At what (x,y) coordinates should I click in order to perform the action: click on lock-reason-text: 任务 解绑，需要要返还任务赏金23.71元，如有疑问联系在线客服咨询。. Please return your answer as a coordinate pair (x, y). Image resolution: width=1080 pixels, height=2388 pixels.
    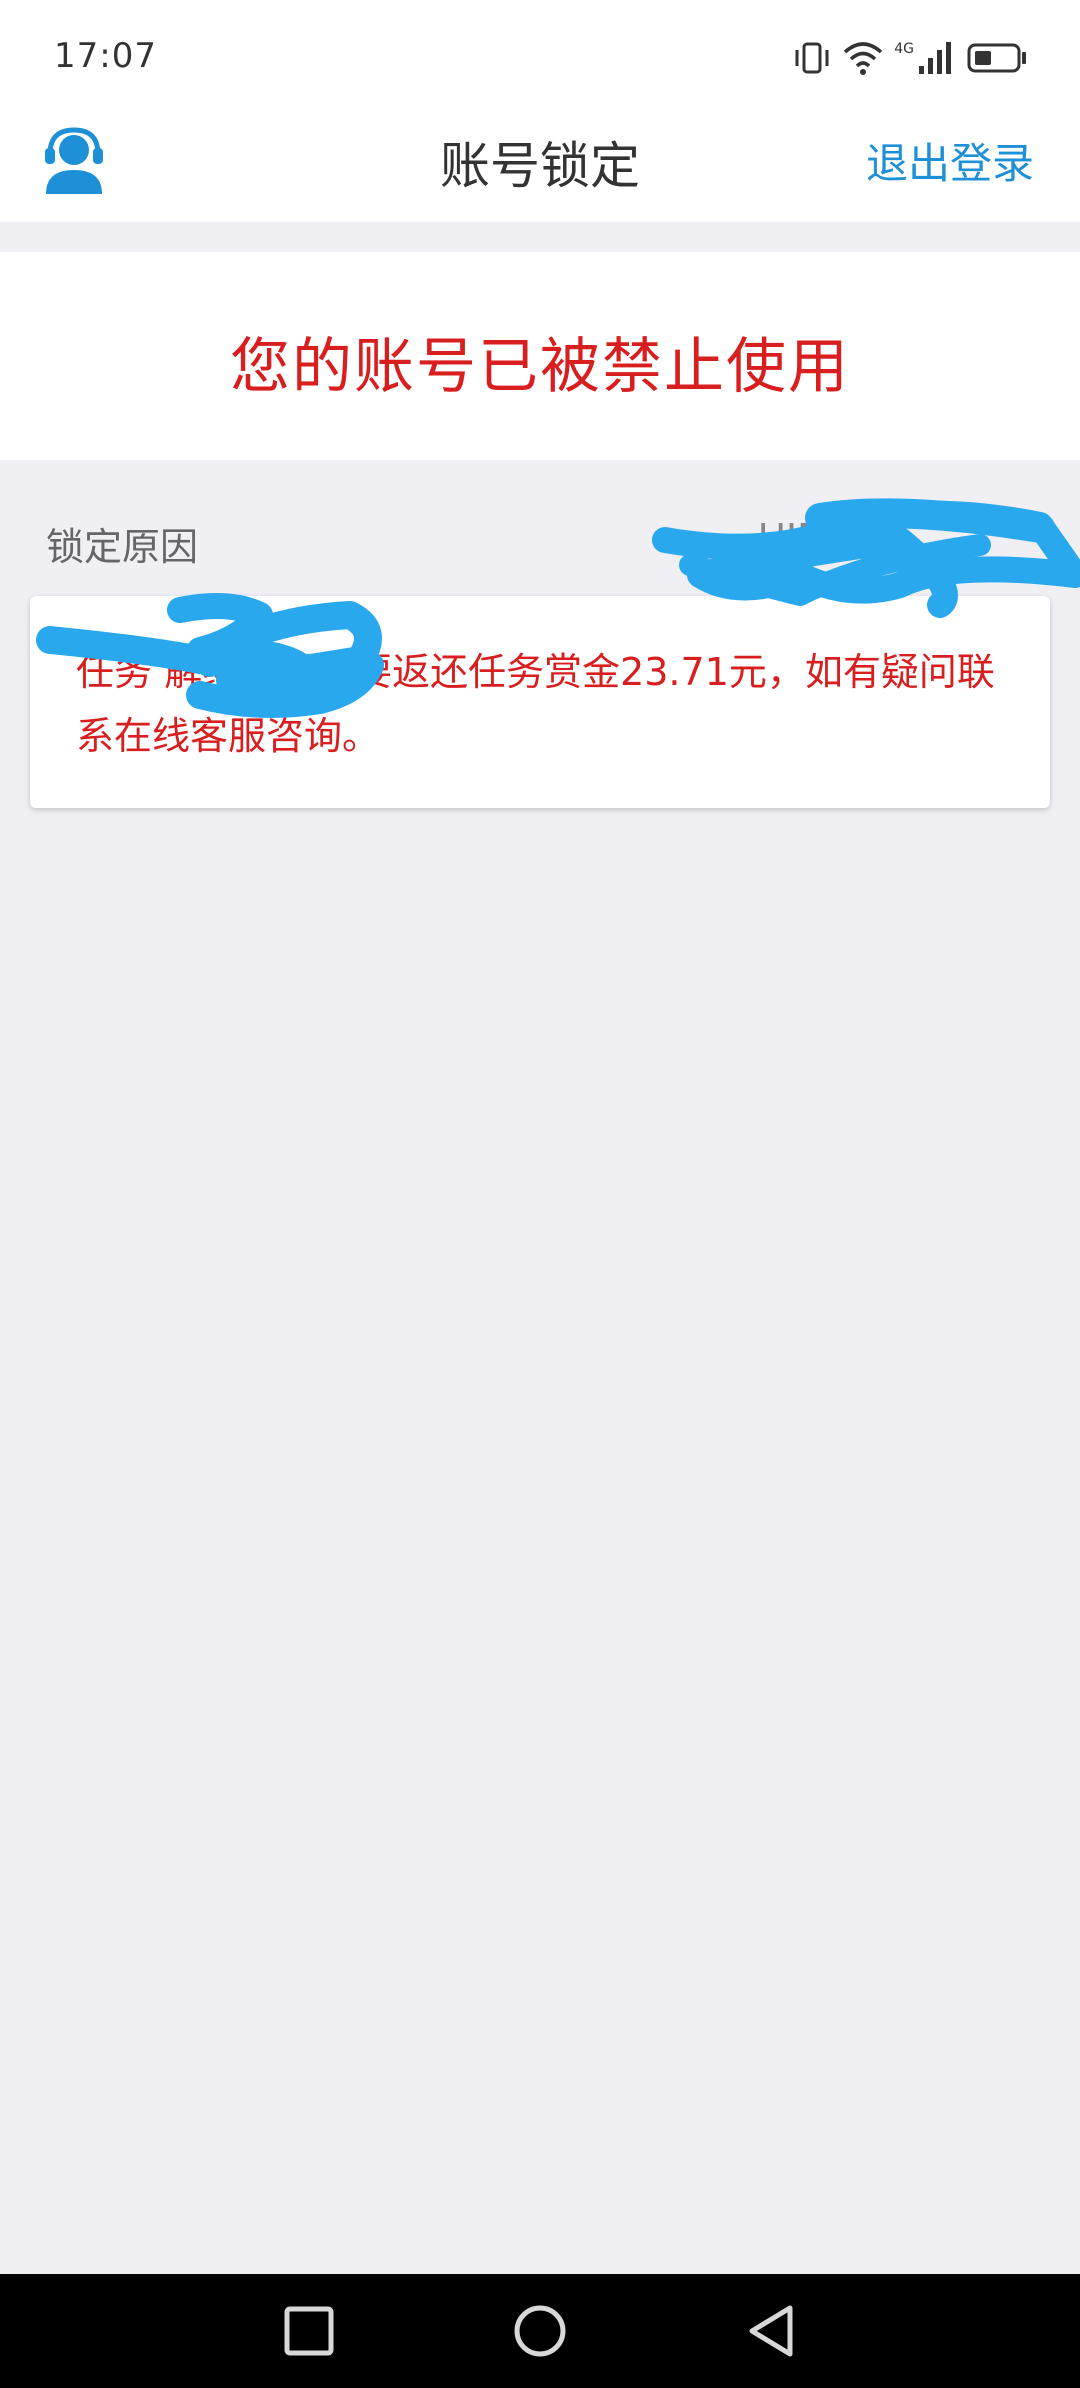
    Looking at the image, I should click on (535, 704).